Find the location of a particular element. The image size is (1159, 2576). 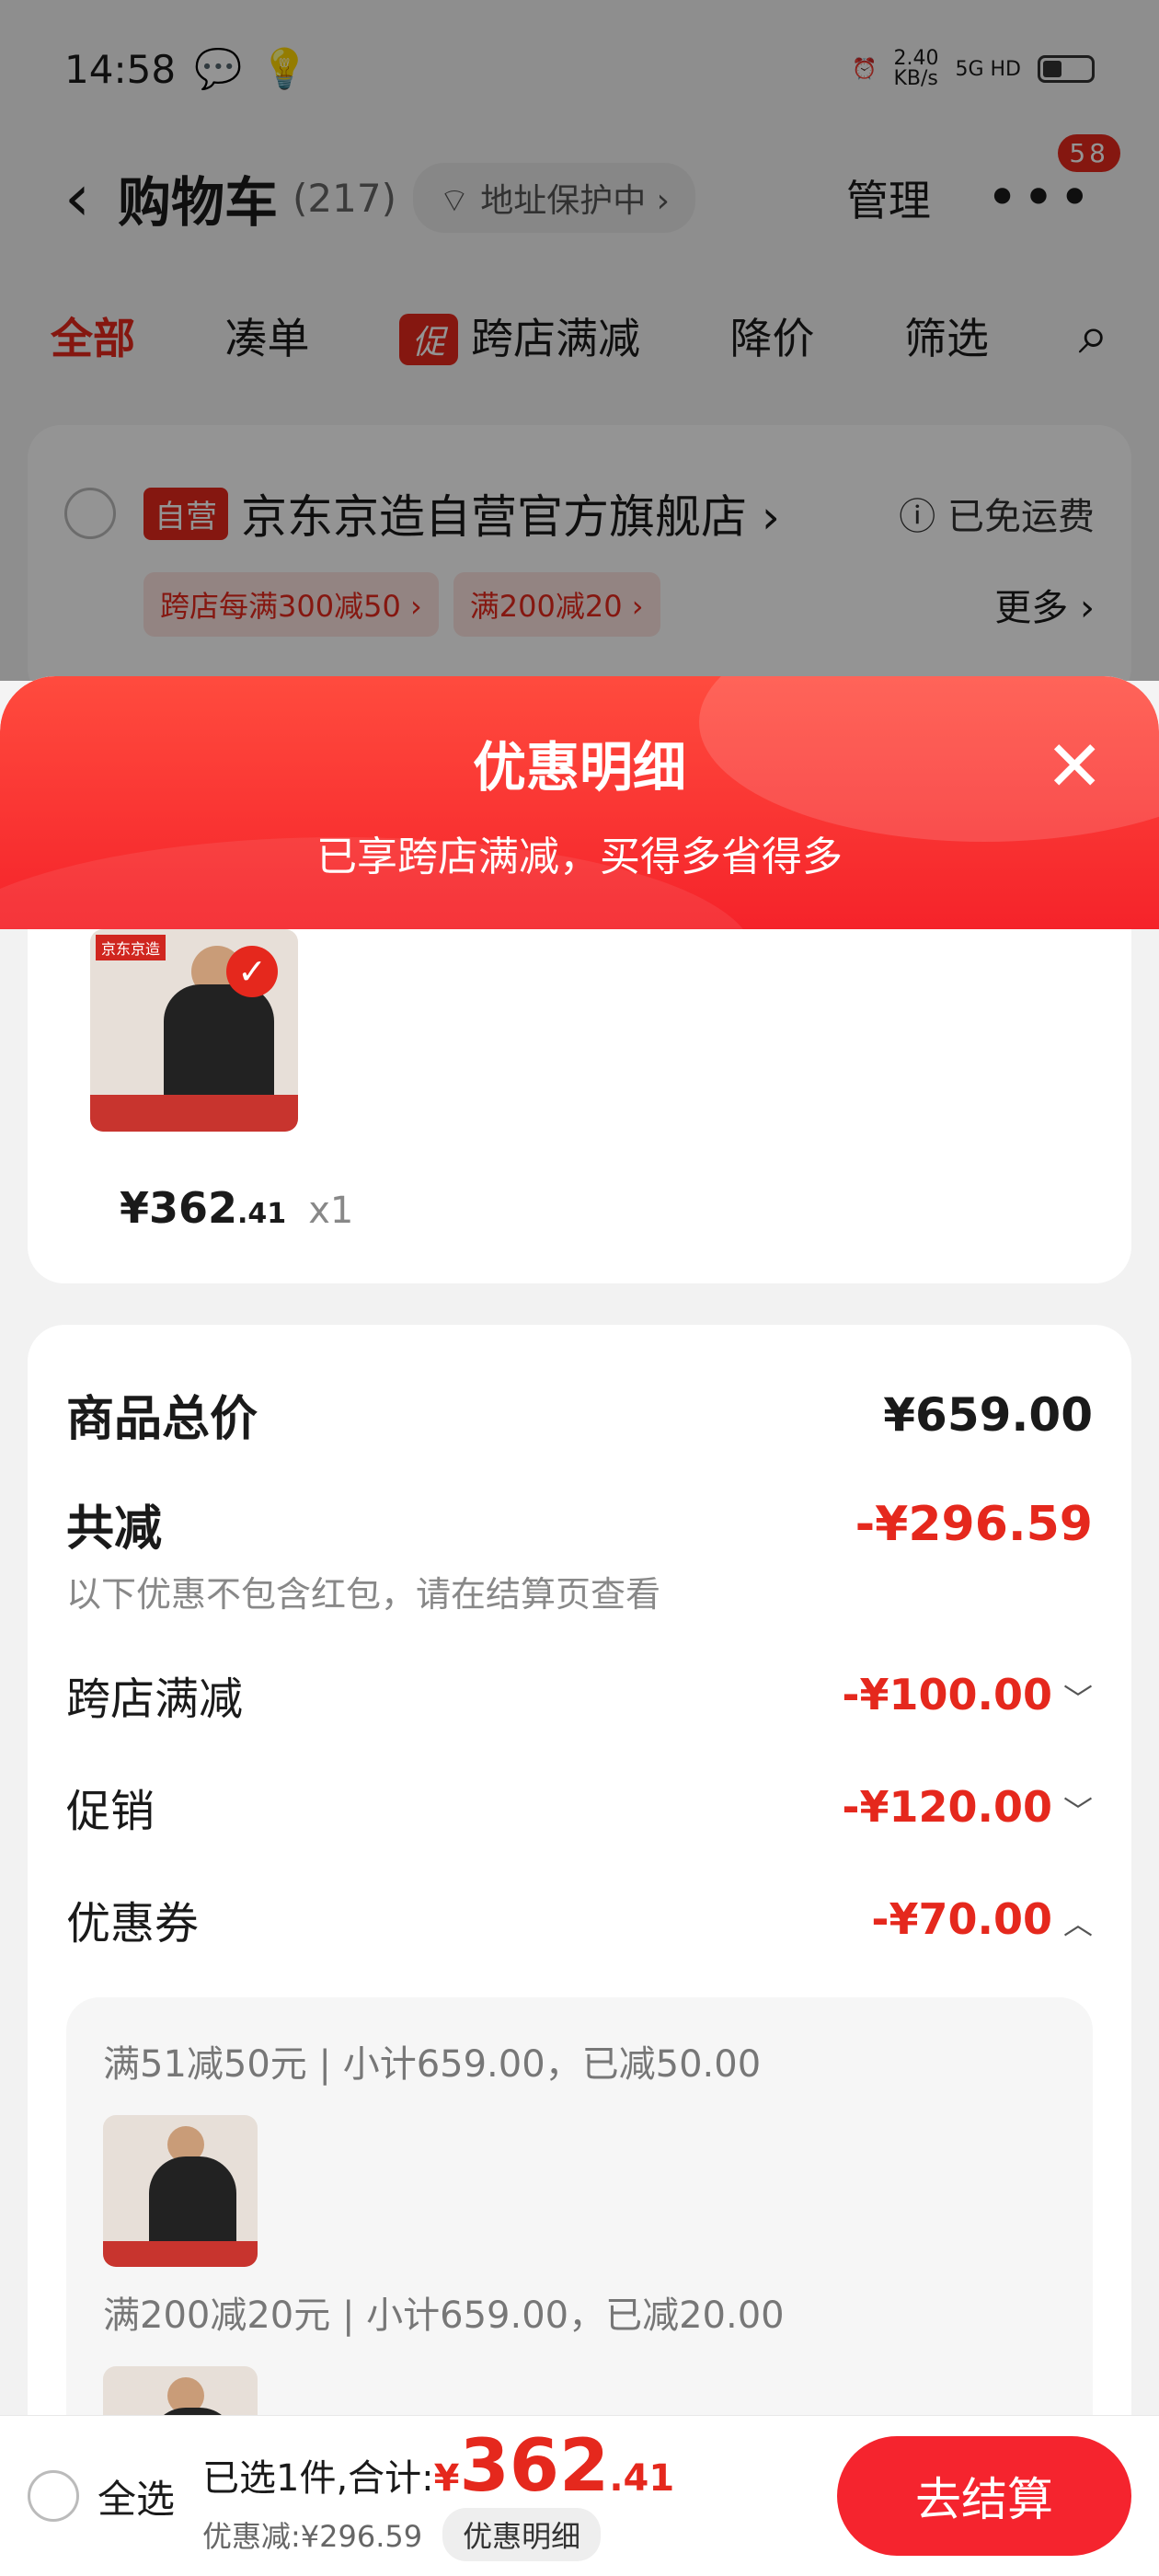

item-price: ¥362.41 x1 is located at coordinates (236, 1208).